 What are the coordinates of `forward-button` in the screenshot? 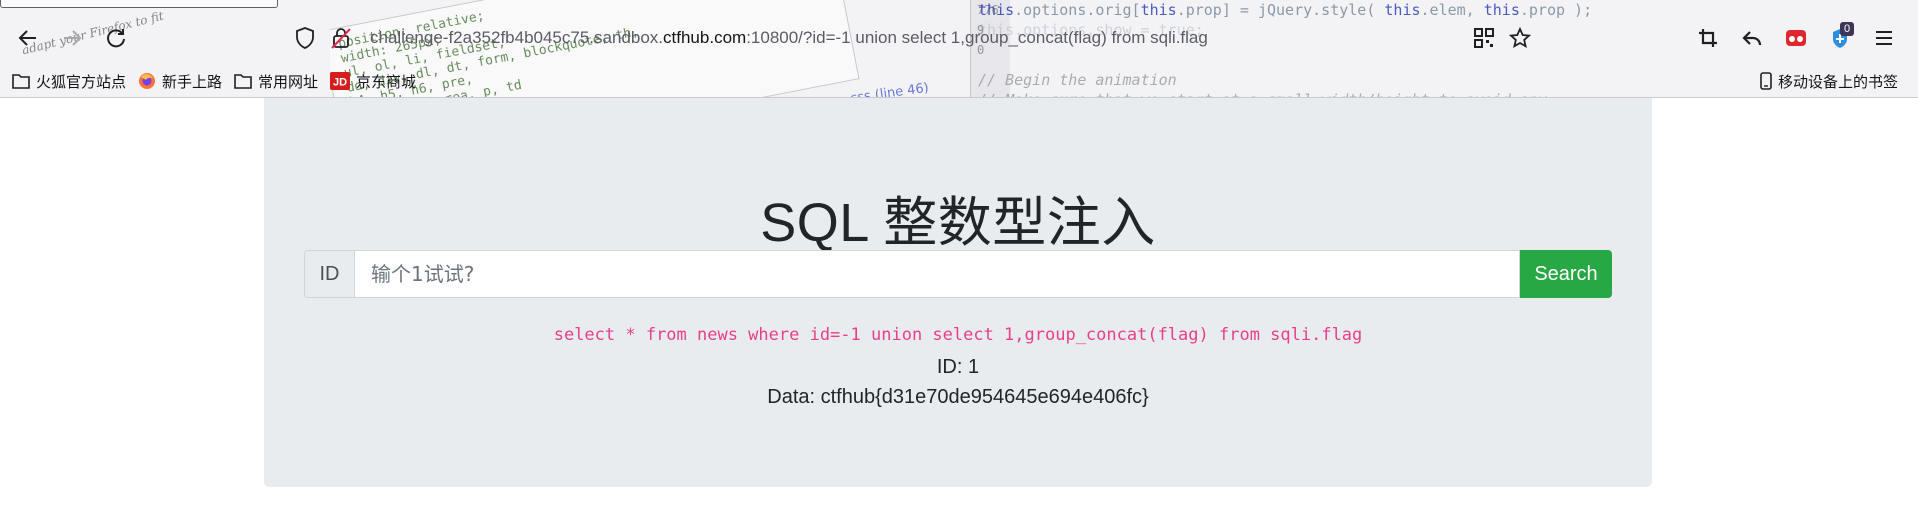 It's located at (72, 38).